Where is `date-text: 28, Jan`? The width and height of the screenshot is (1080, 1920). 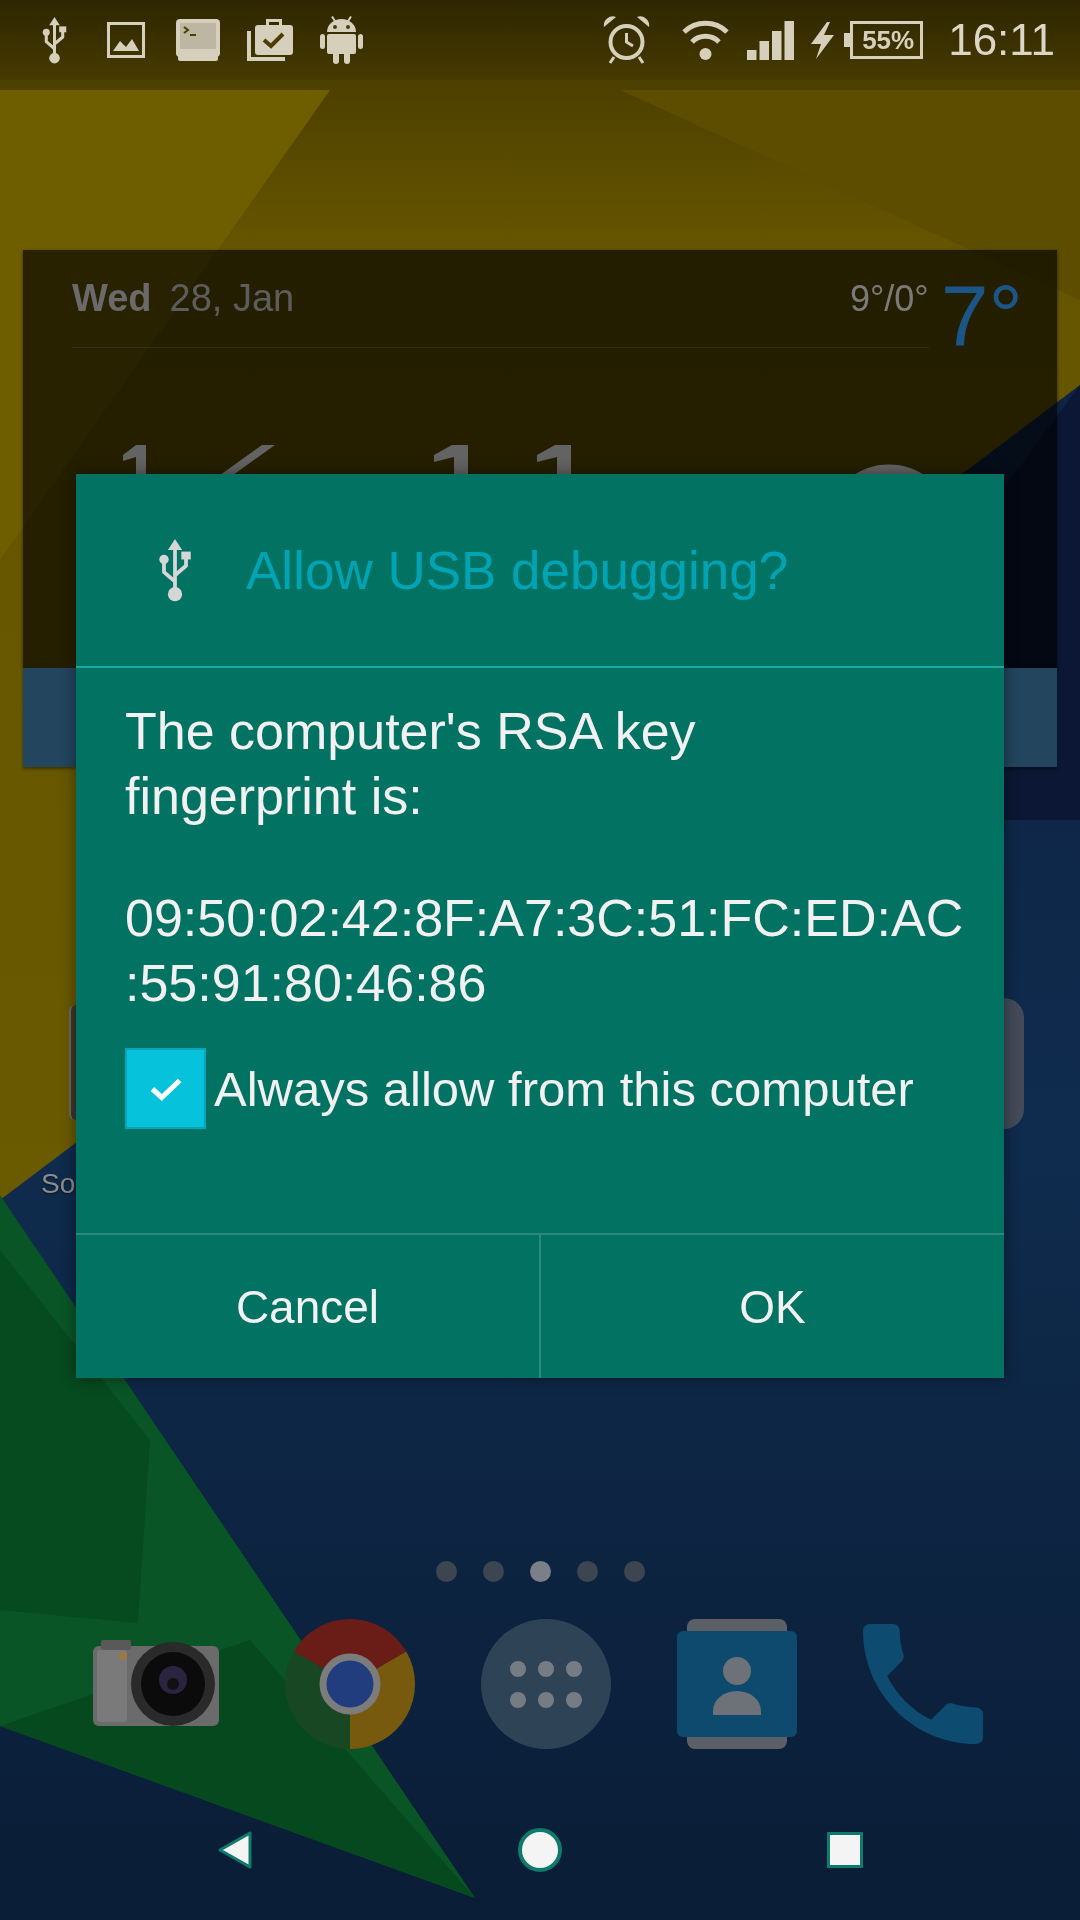
date-text: 28, Jan is located at coordinates (232, 298).